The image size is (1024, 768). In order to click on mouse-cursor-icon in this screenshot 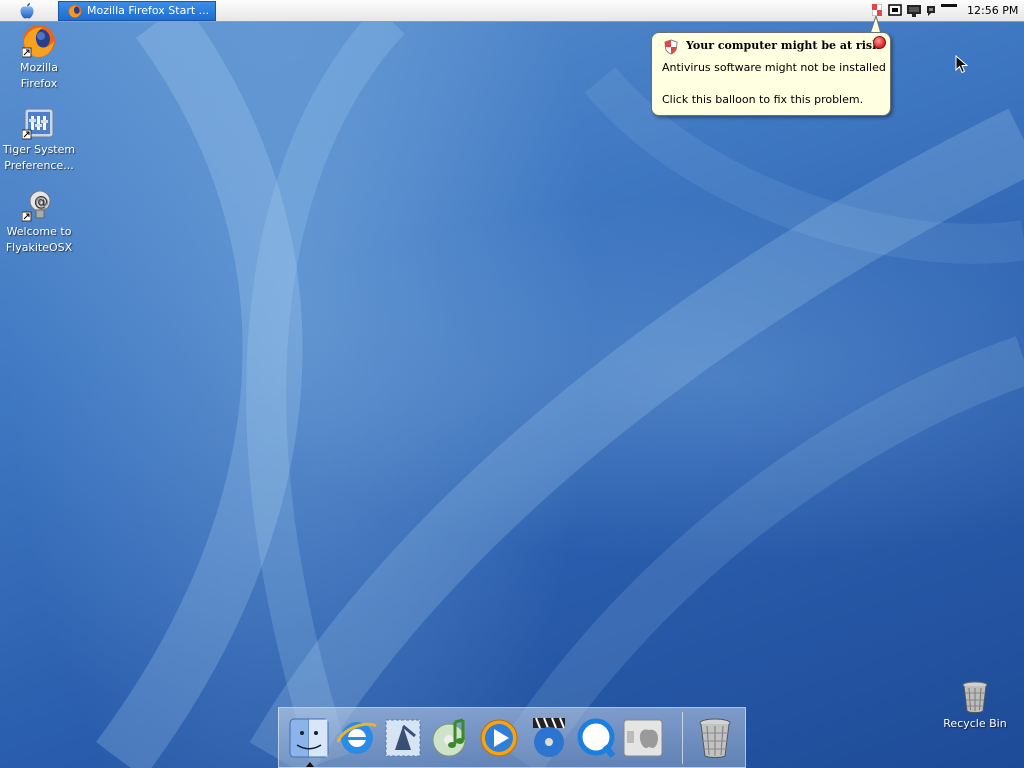, I will do `click(962, 64)`.